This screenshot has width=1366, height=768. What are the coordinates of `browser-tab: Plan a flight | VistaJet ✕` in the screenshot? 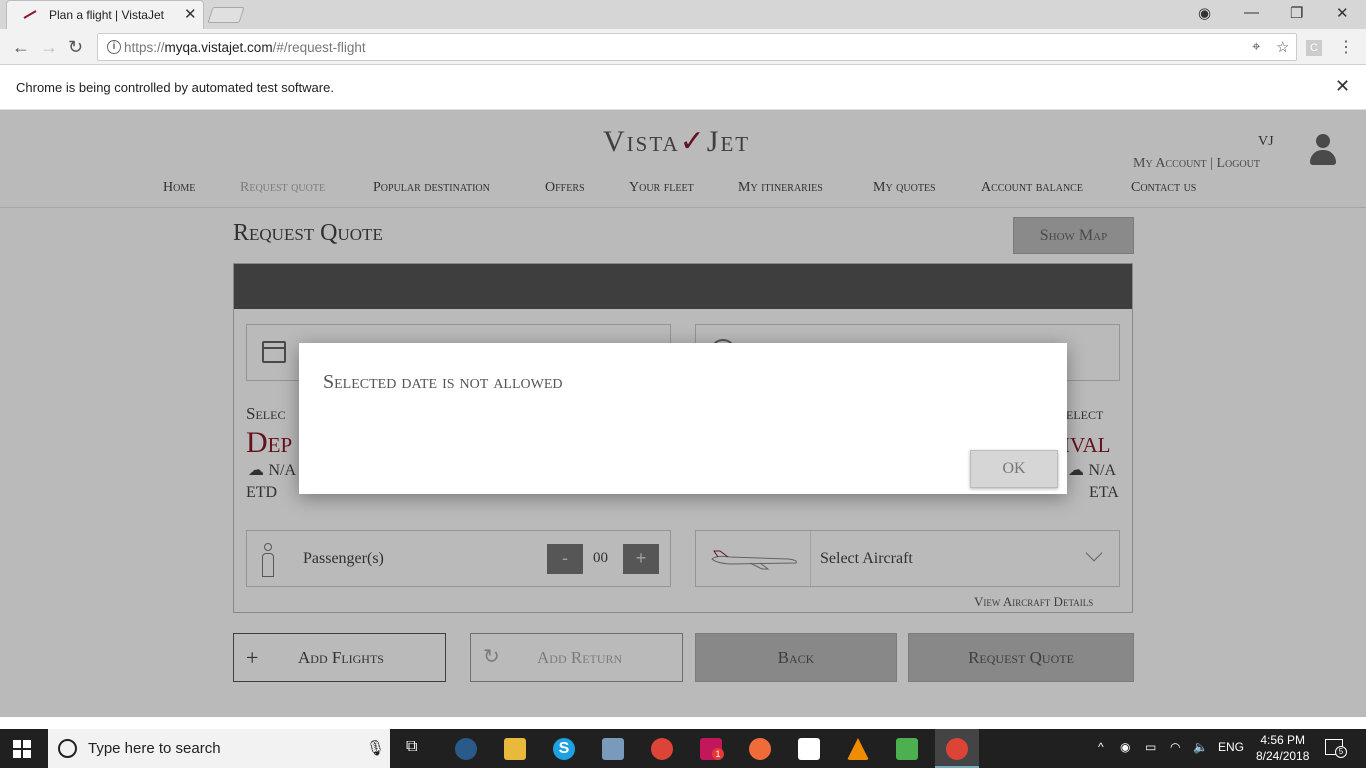 It's located at (105, 14).